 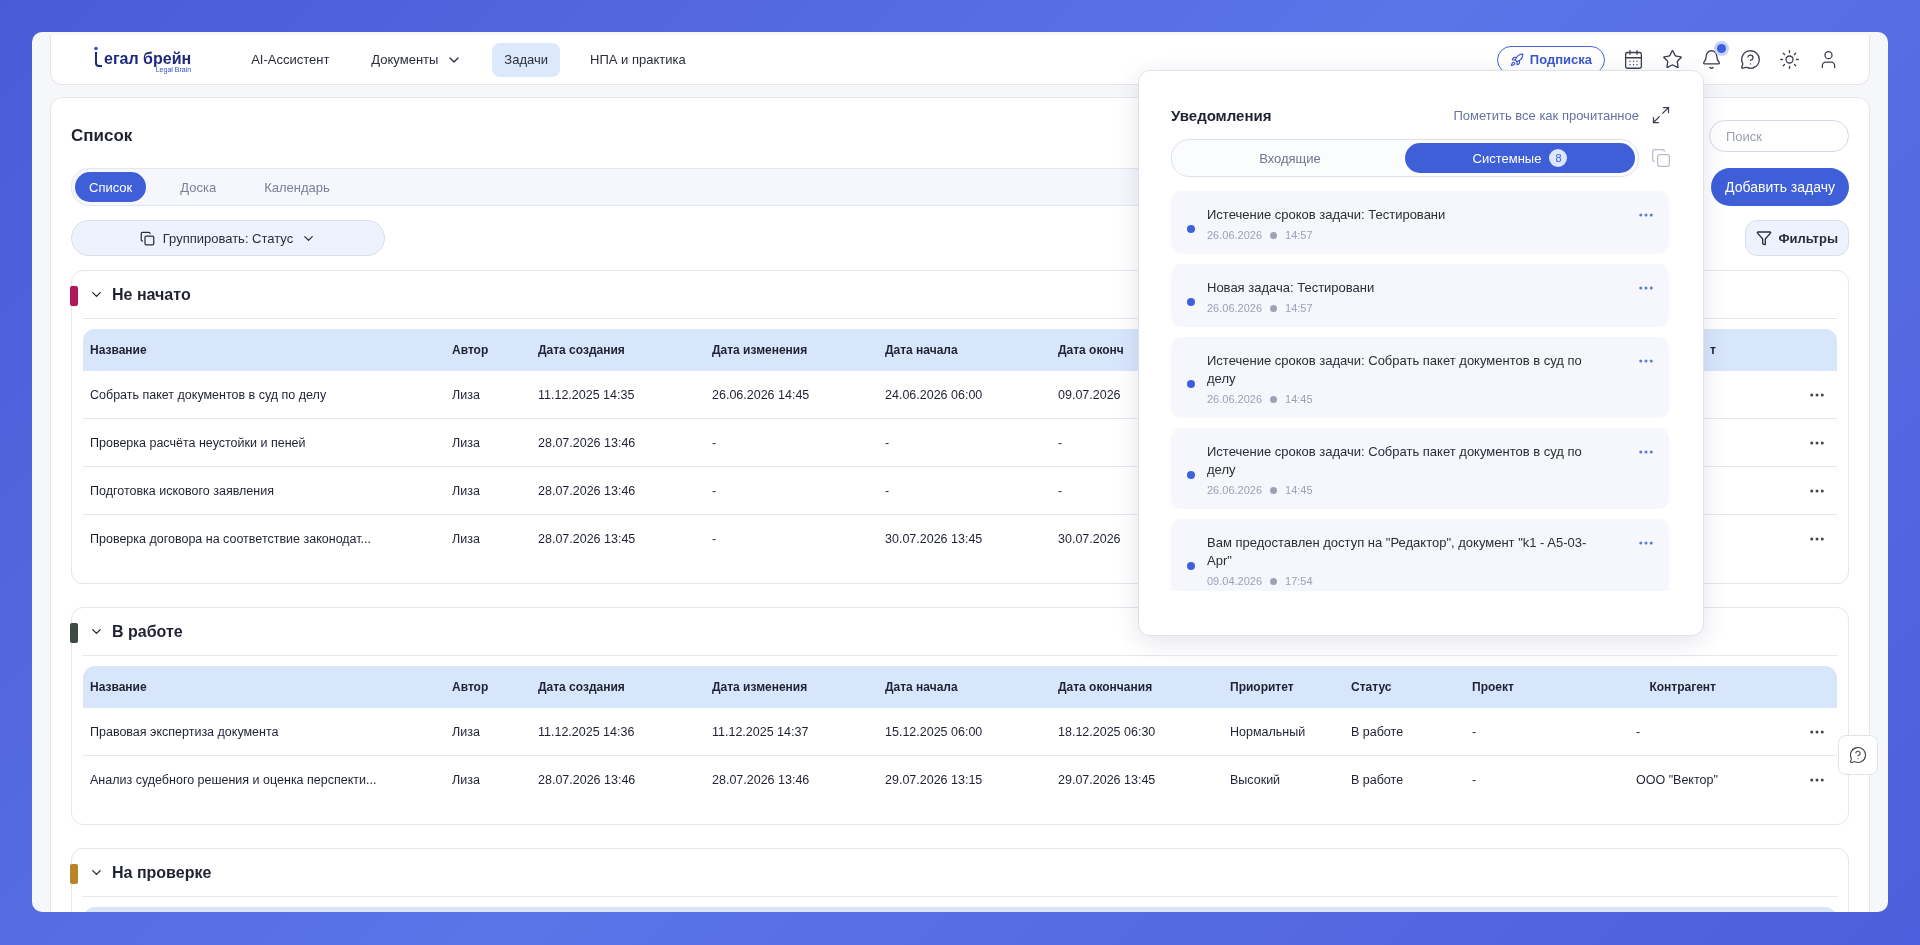 What do you see at coordinates (1222, 115) in the screenshot?
I see `panel-title: Уведомления` at bounding box center [1222, 115].